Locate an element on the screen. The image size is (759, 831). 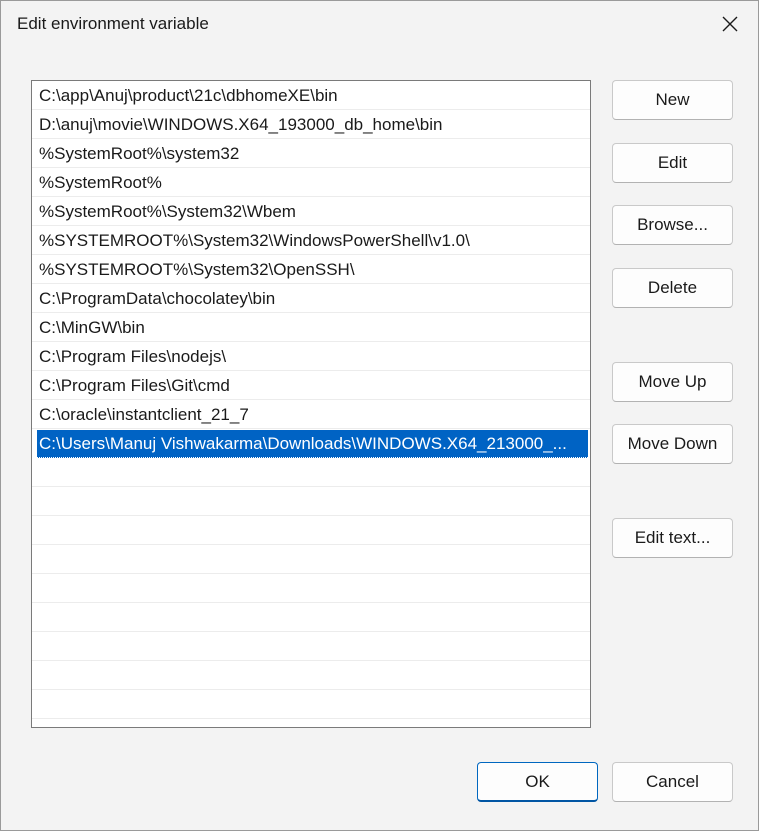
move-up-button: Move Up is located at coordinates (672, 382).